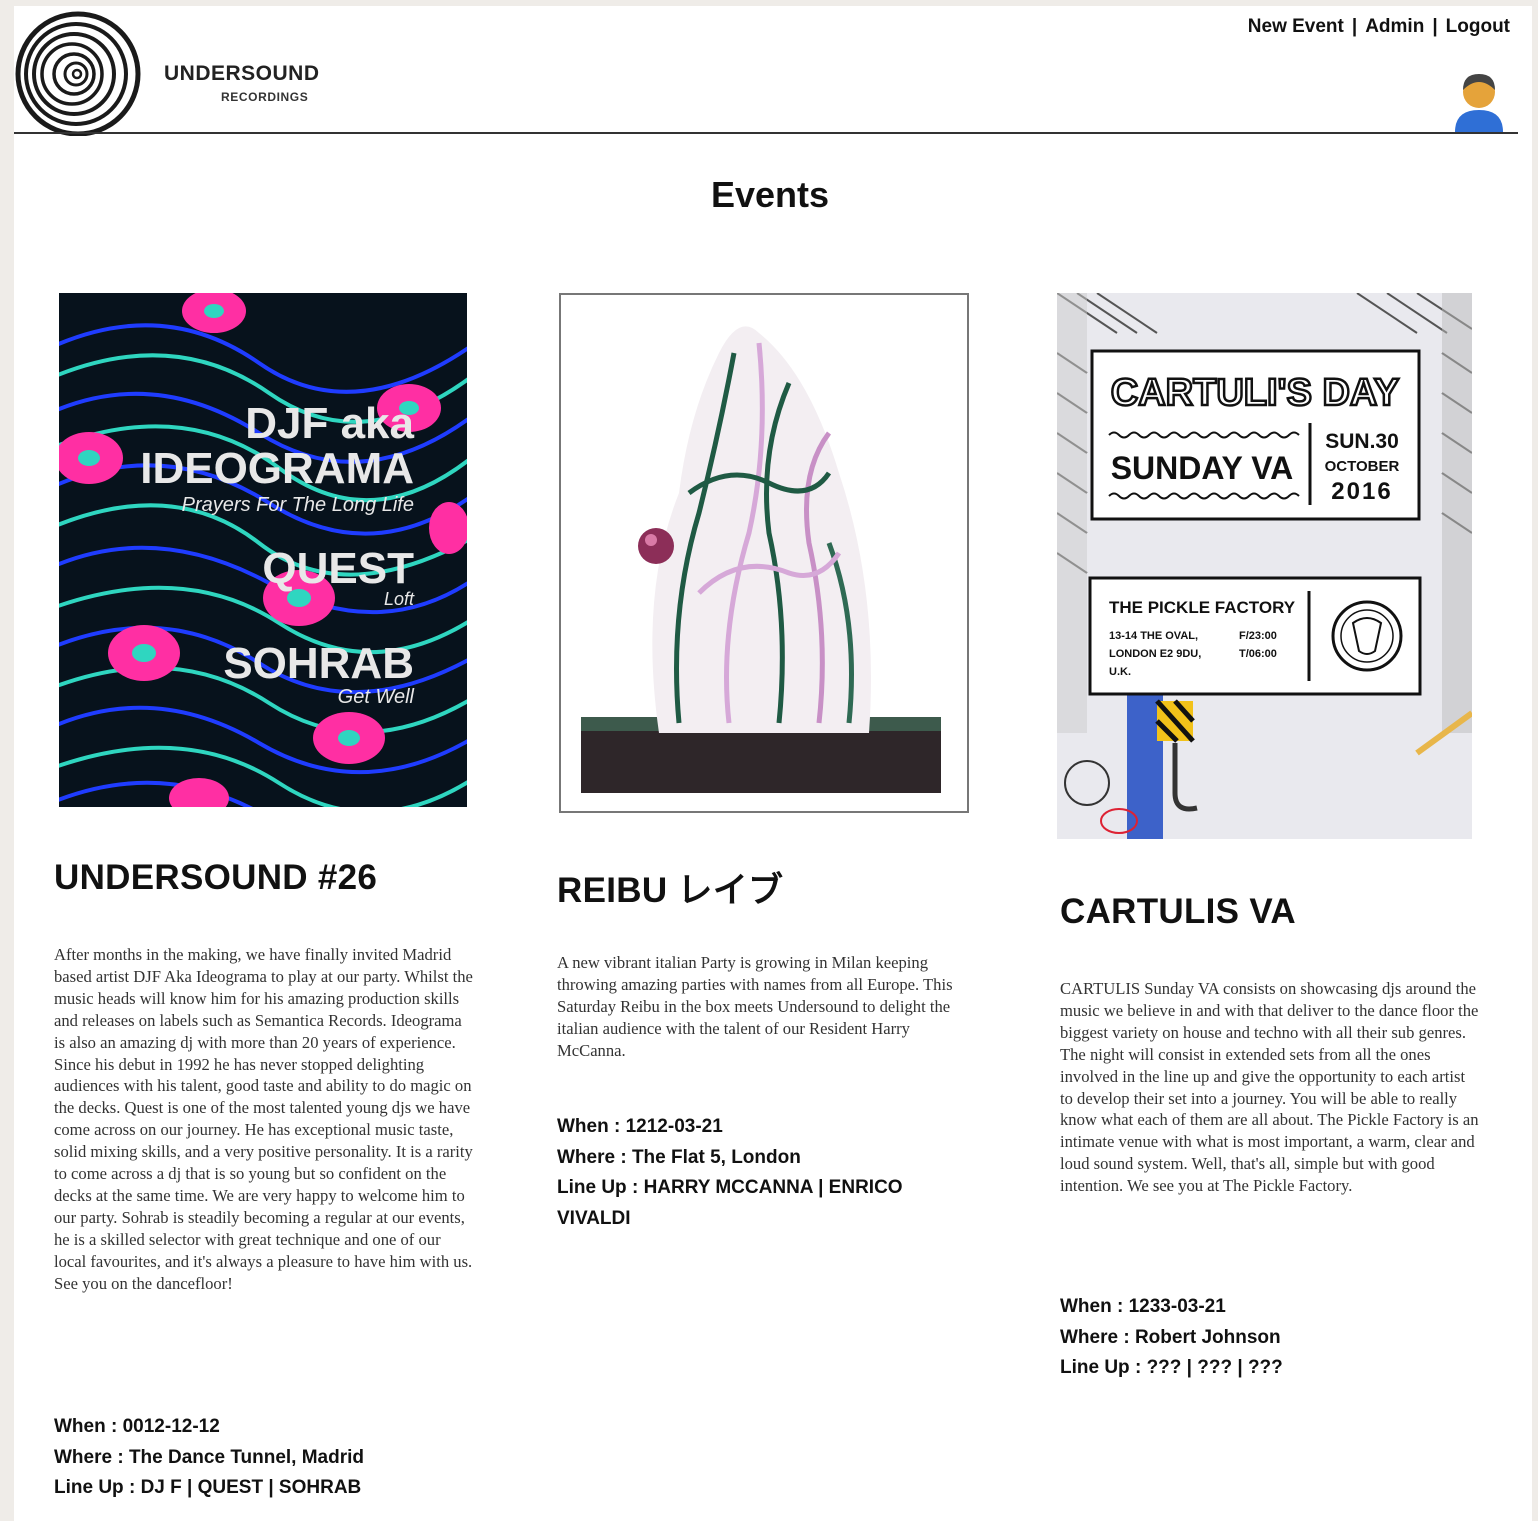  I want to click on poster-text: DJF aka, so click(329, 423).